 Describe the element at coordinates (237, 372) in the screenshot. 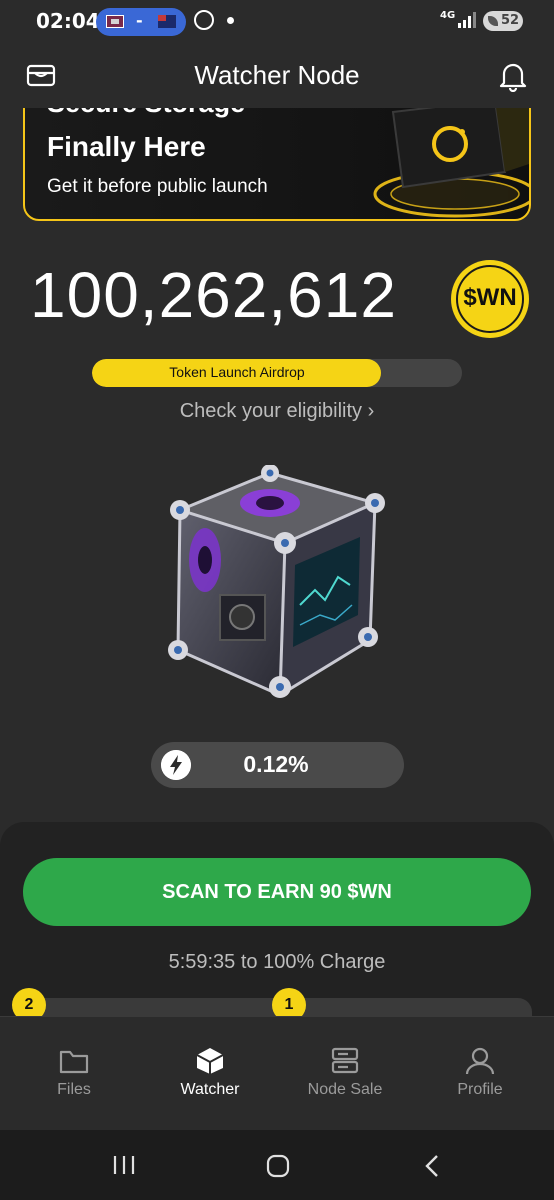

I see `airdrop-label: Token Launch Airdrop` at that location.